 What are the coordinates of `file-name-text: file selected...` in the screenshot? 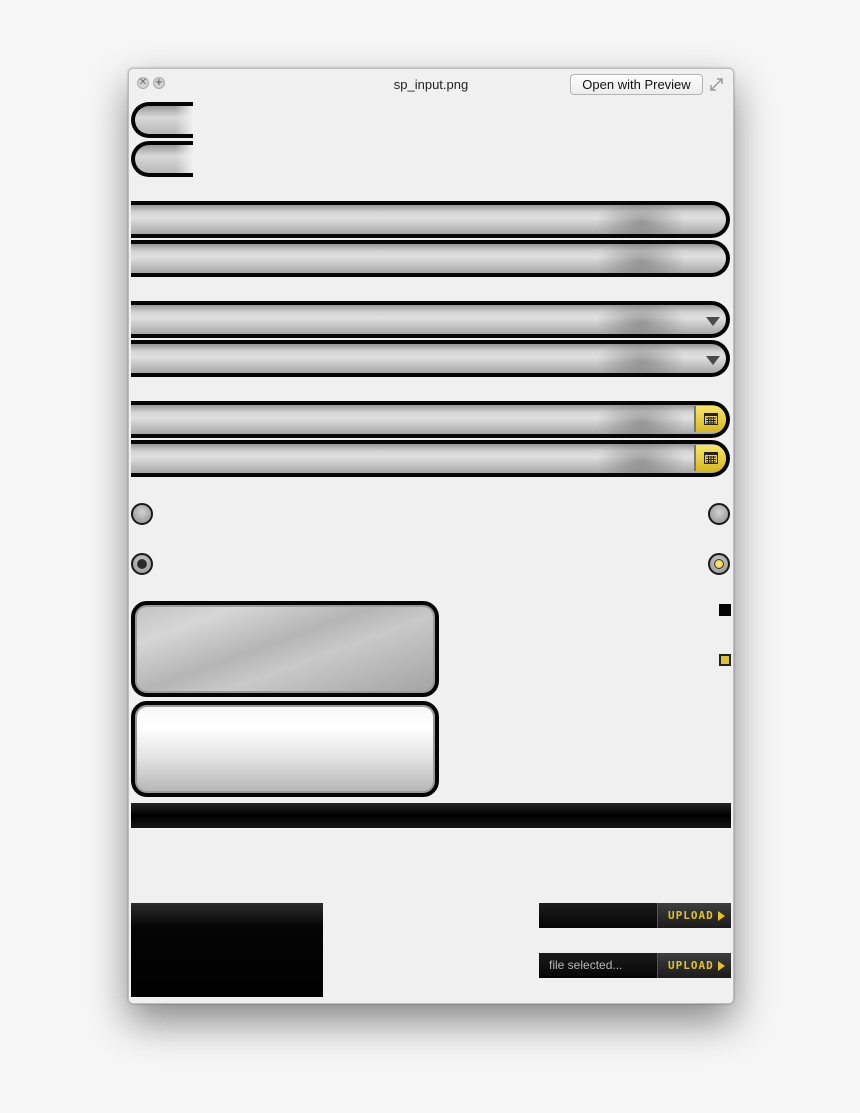 It's located at (586, 965).